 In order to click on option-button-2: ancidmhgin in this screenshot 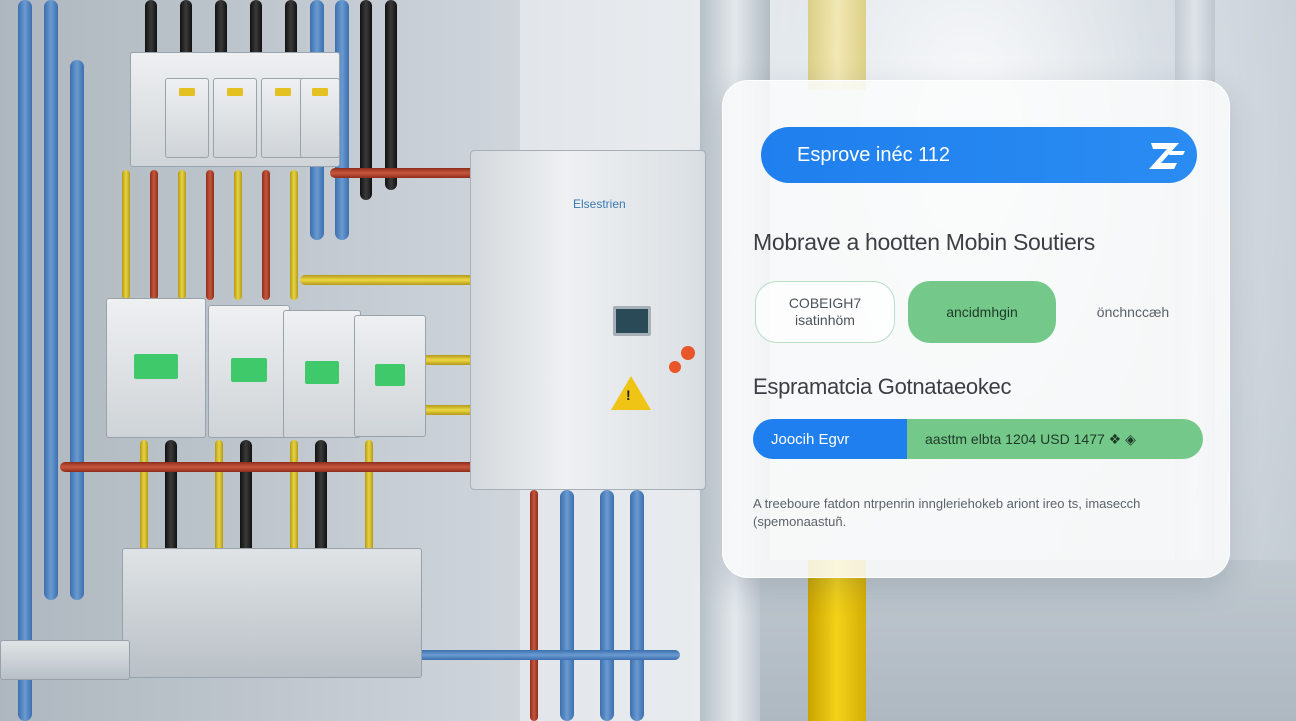, I will do `click(982, 312)`.